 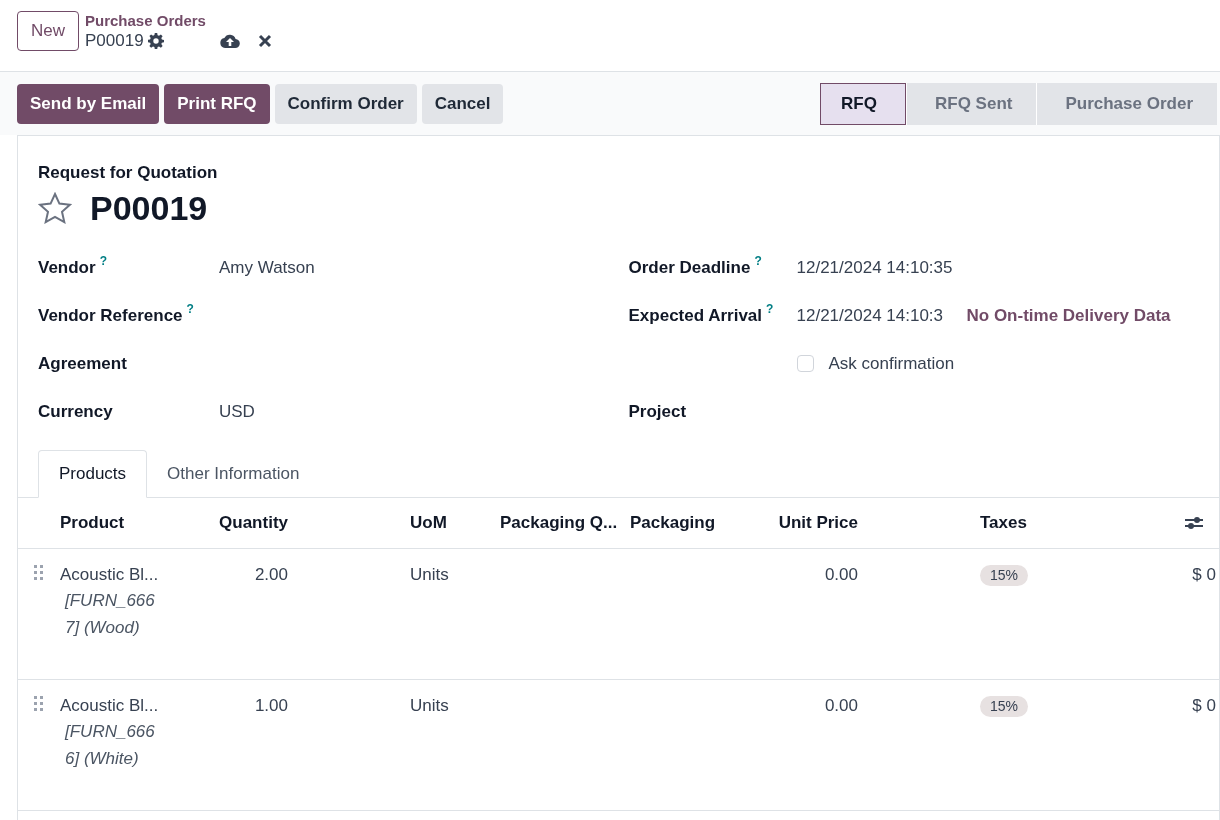 I want to click on column-header: Quantity, so click(x=253, y=522).